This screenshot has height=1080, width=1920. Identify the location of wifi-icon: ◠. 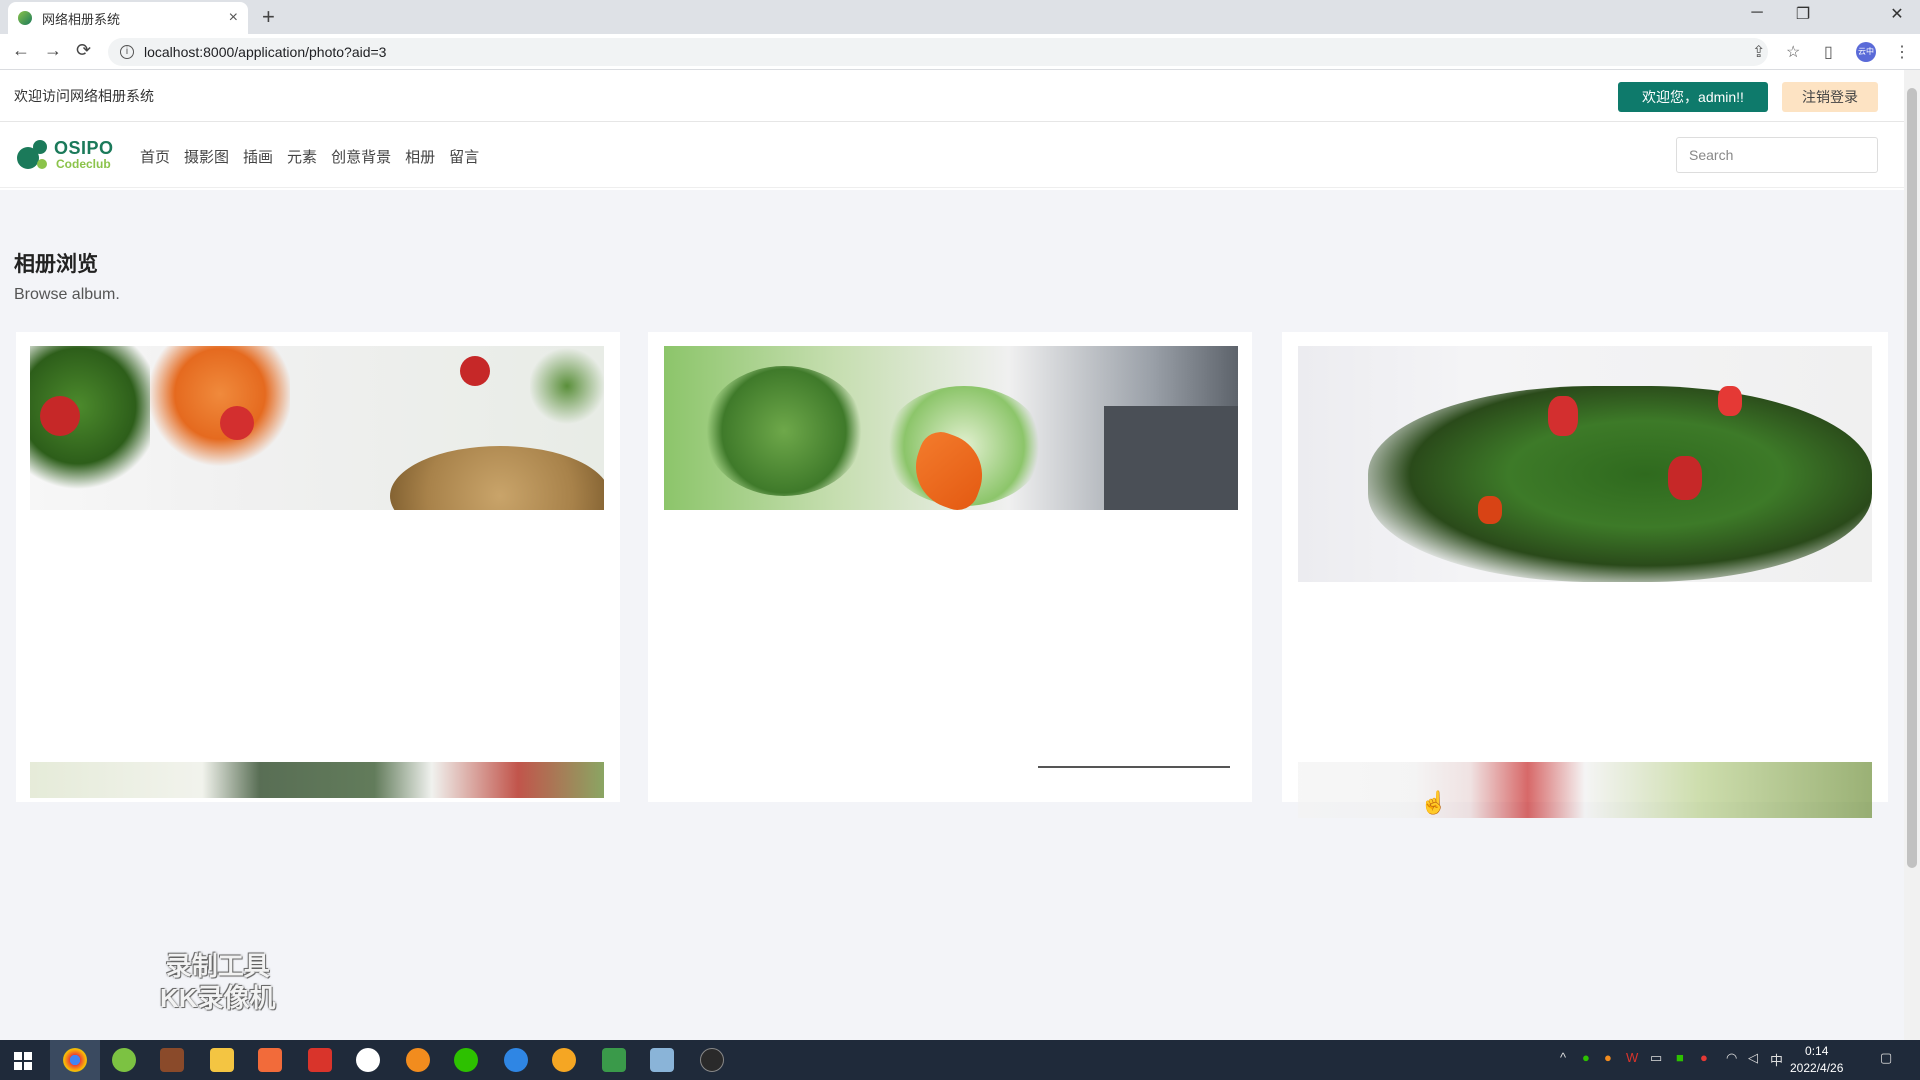
(1731, 1058).